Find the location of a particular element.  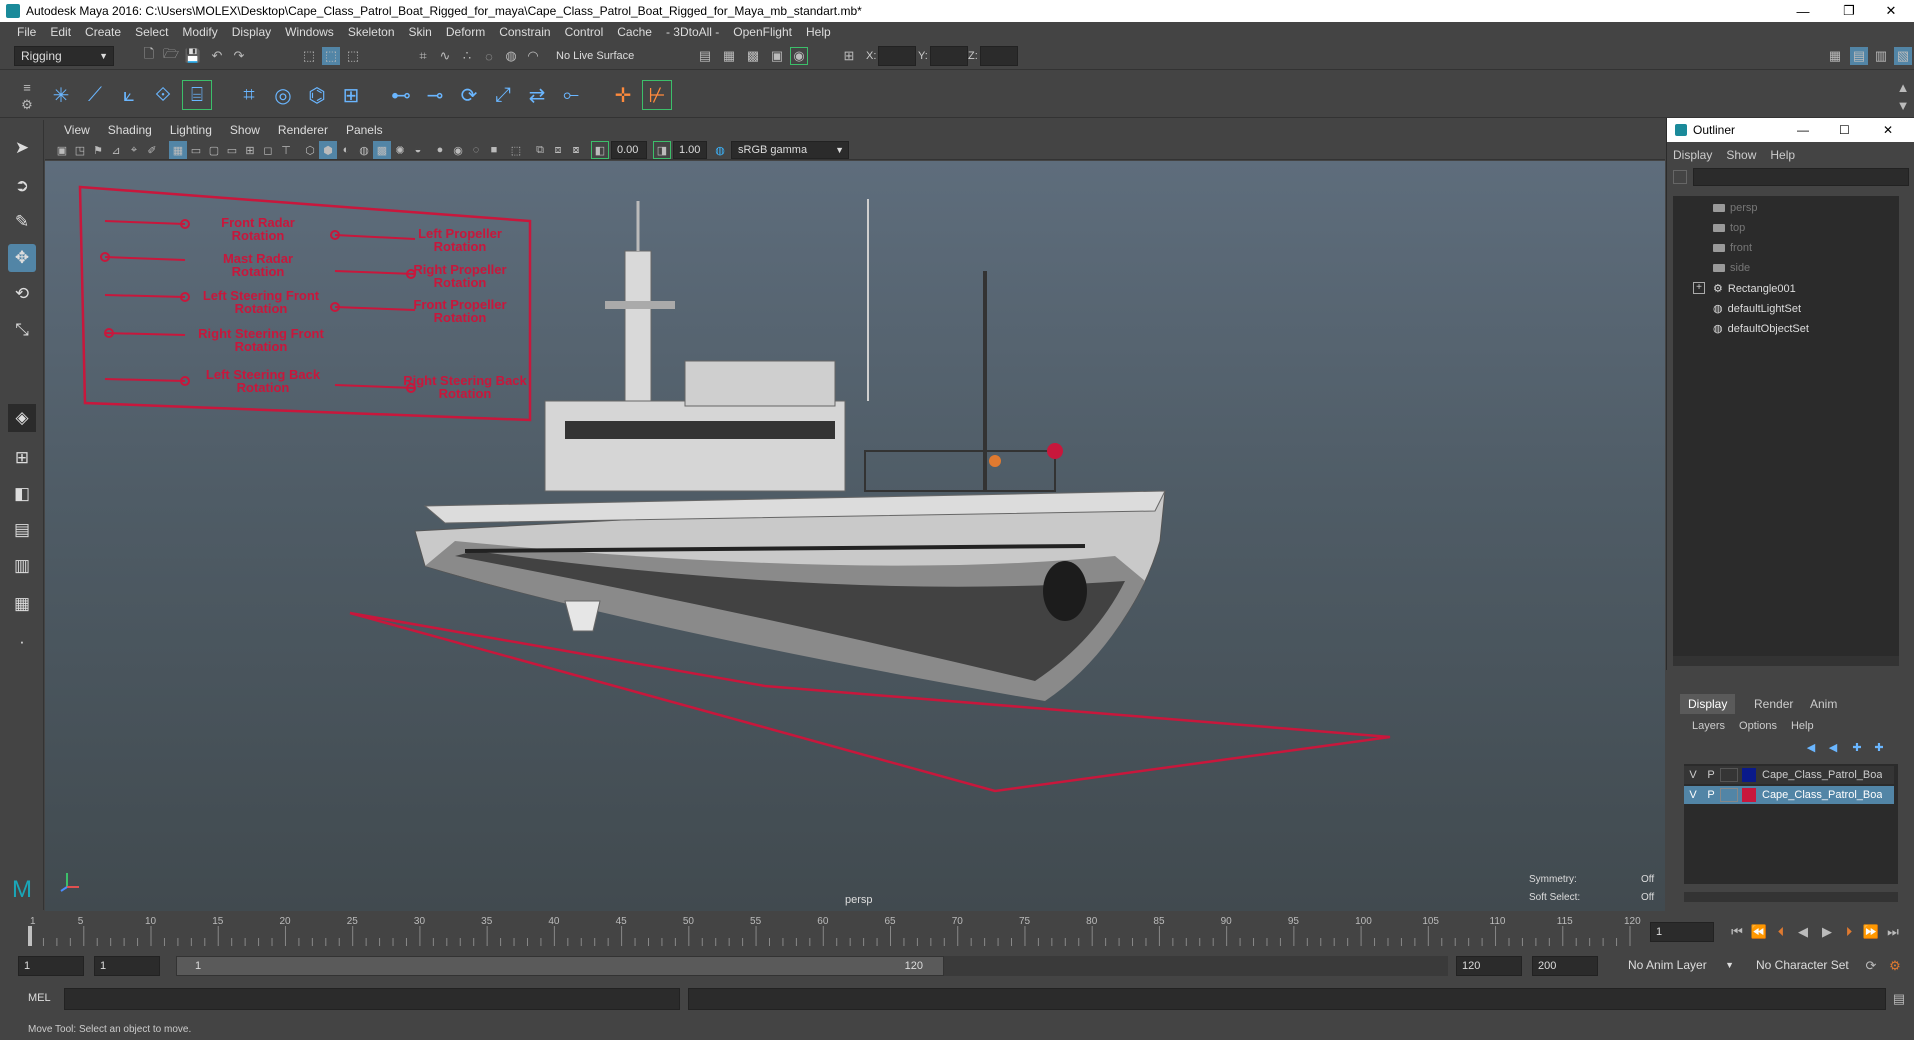

layer-menu-help: Help is located at coordinates (1802, 726).